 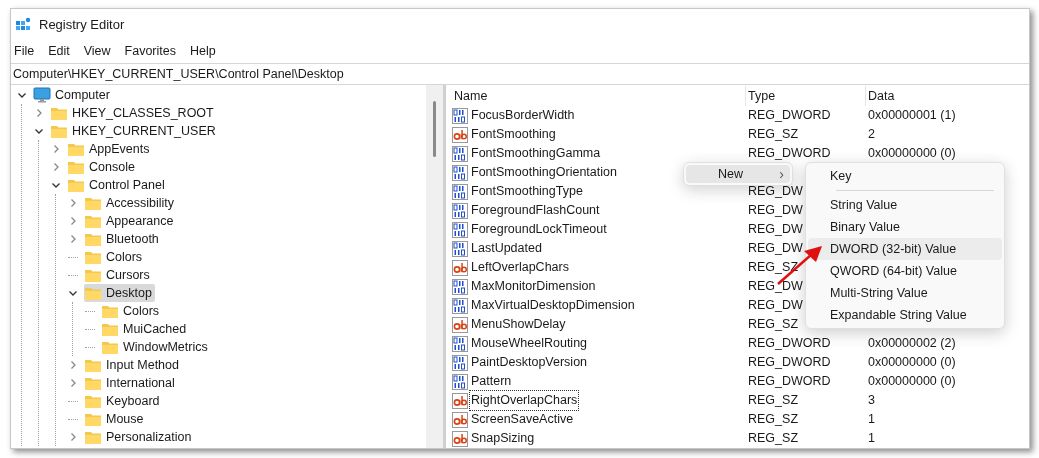 I want to click on value-name: MaxMonitorDimension, so click(x=533, y=286).